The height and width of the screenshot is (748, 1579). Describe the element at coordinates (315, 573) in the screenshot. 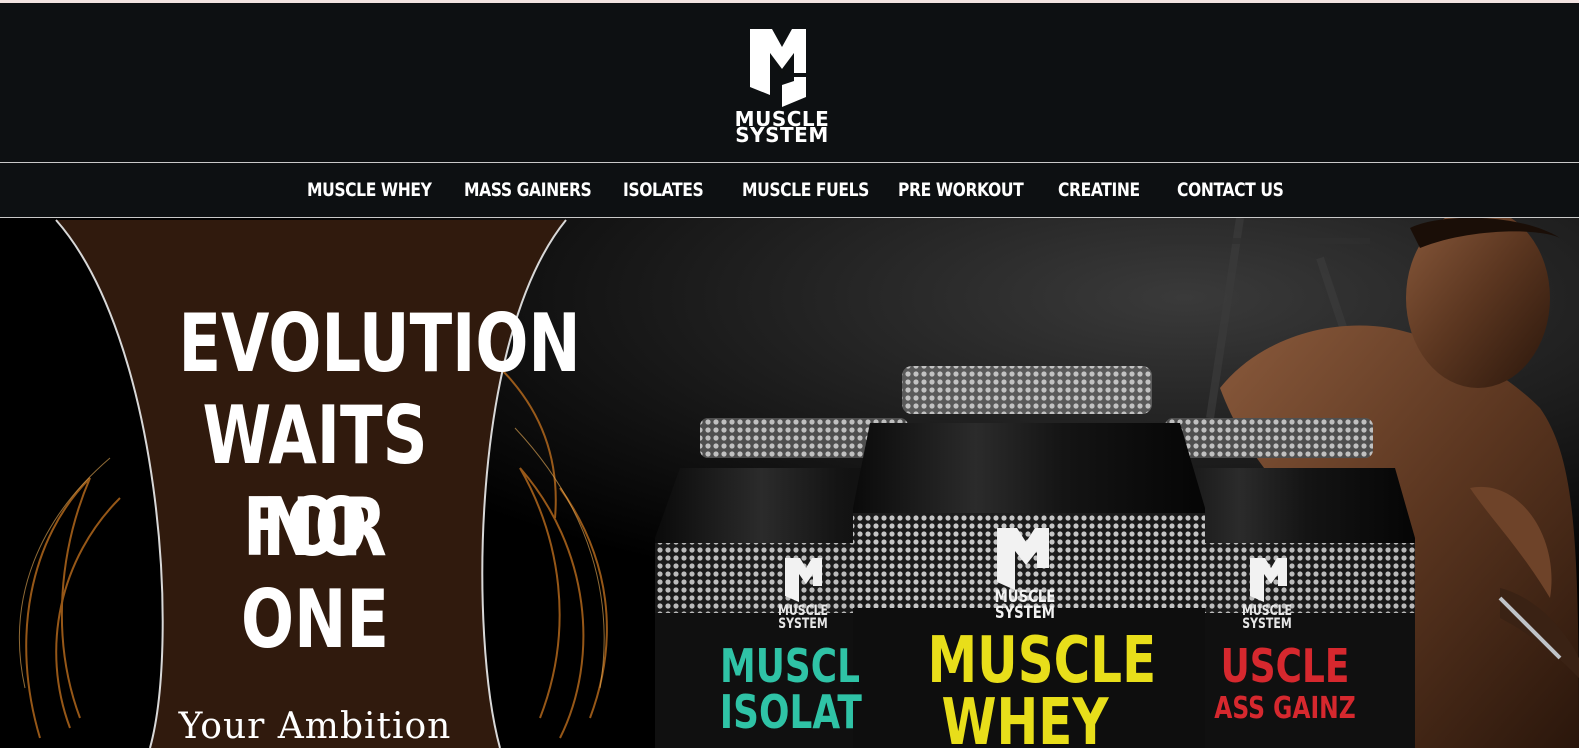

I see `headline-line-3: NO ONE` at that location.